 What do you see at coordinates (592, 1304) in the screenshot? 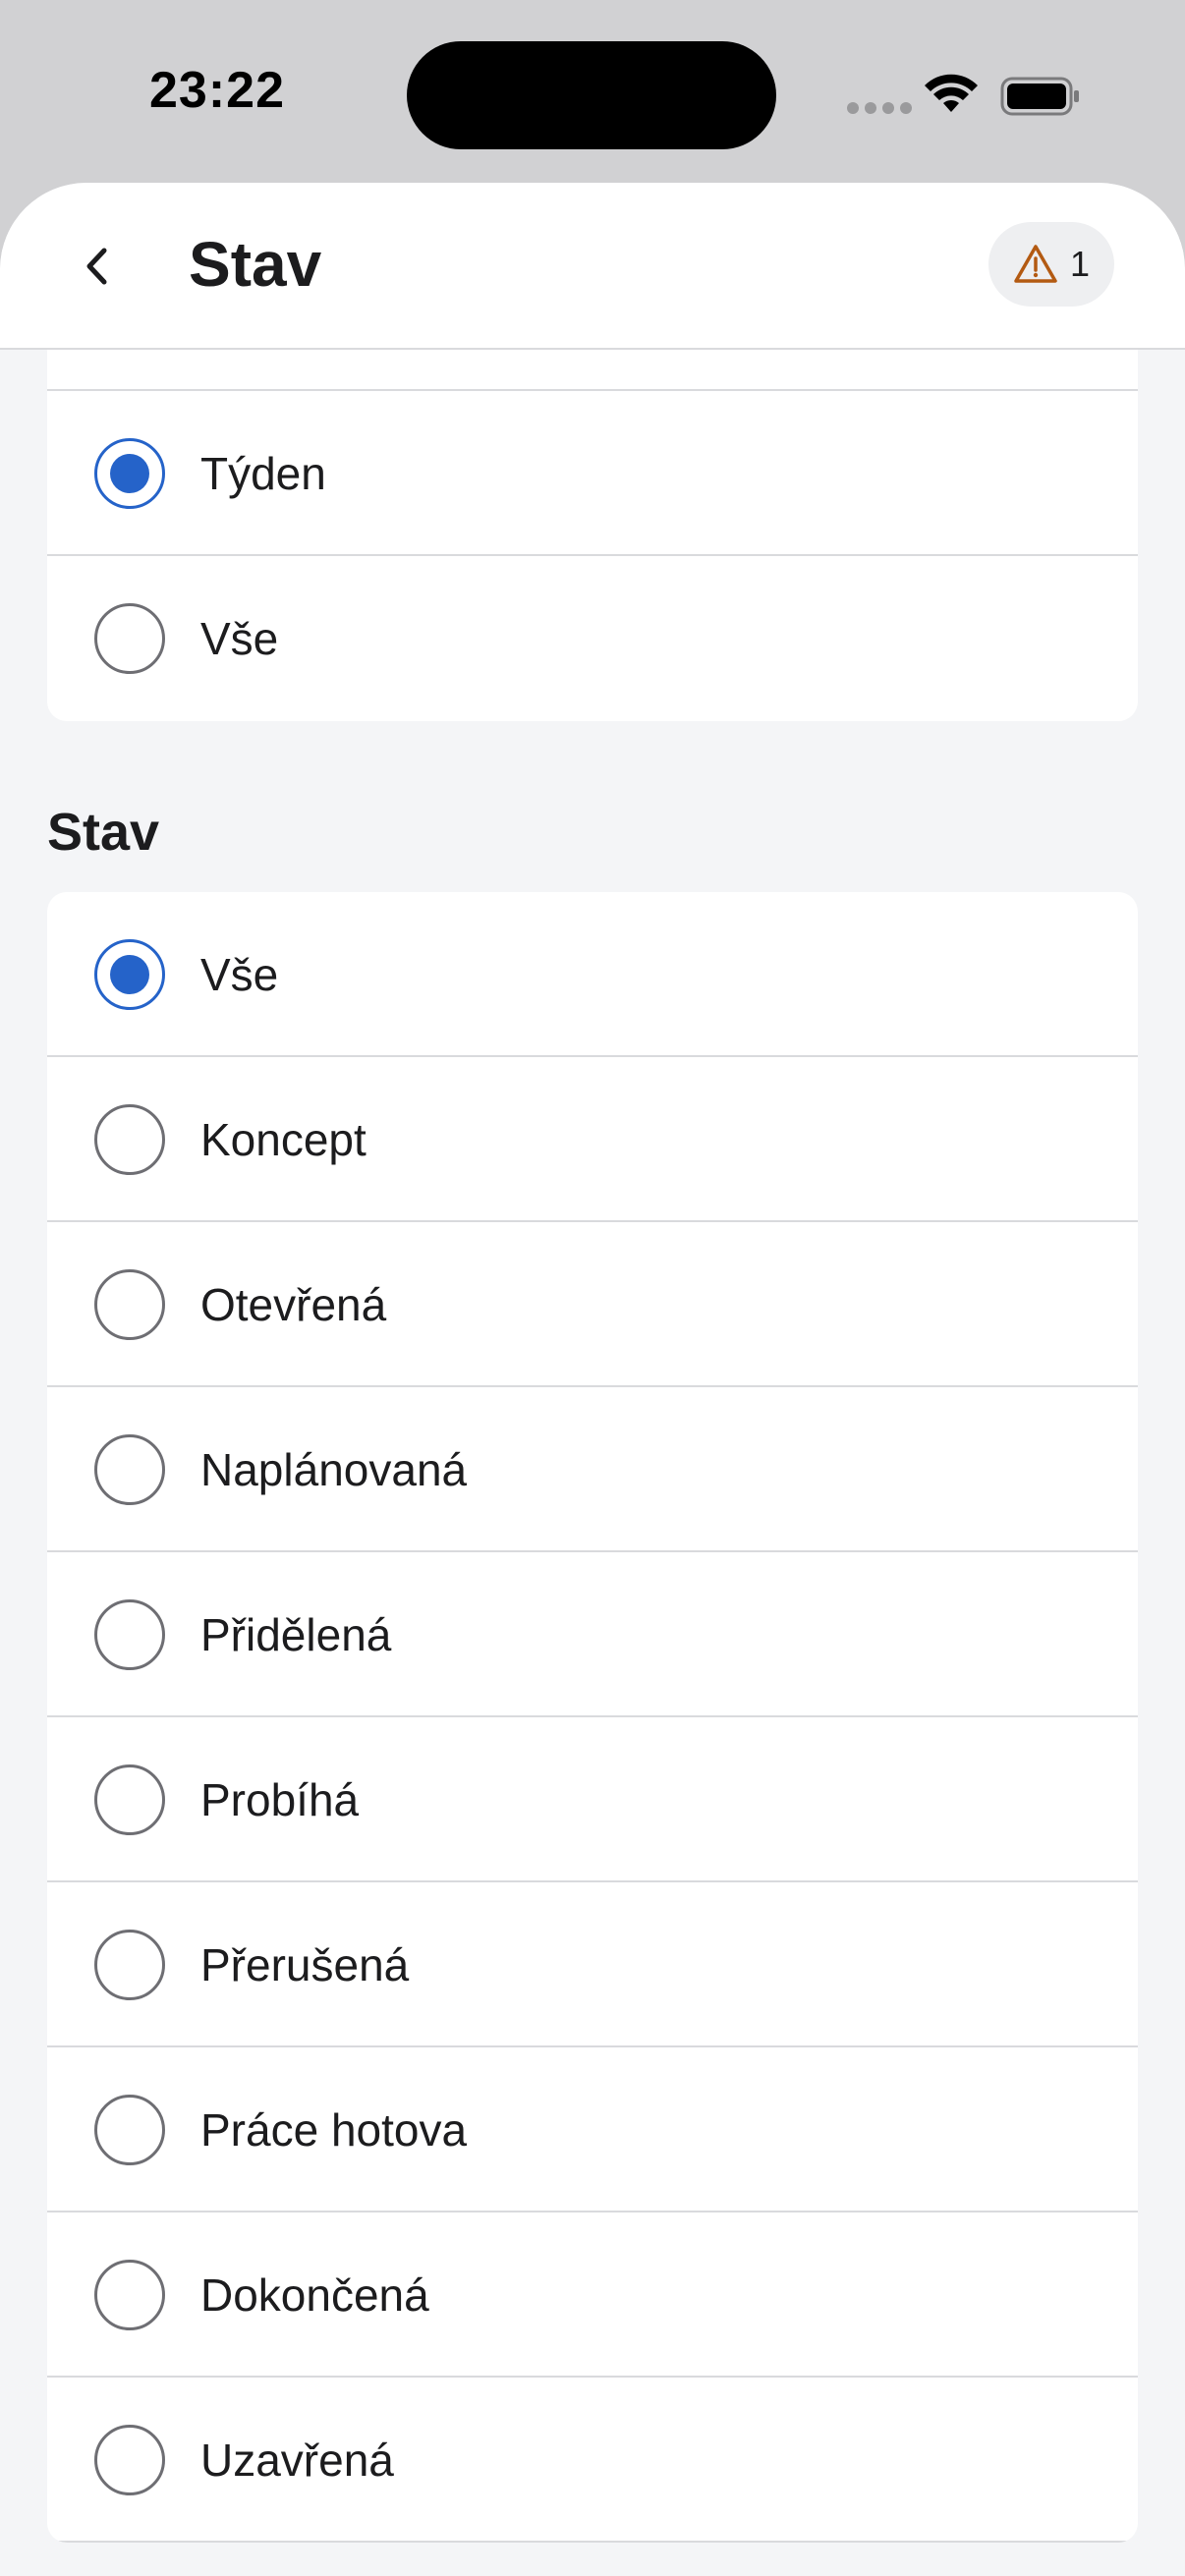
I see `list-item-status-open: Otevřená` at bounding box center [592, 1304].